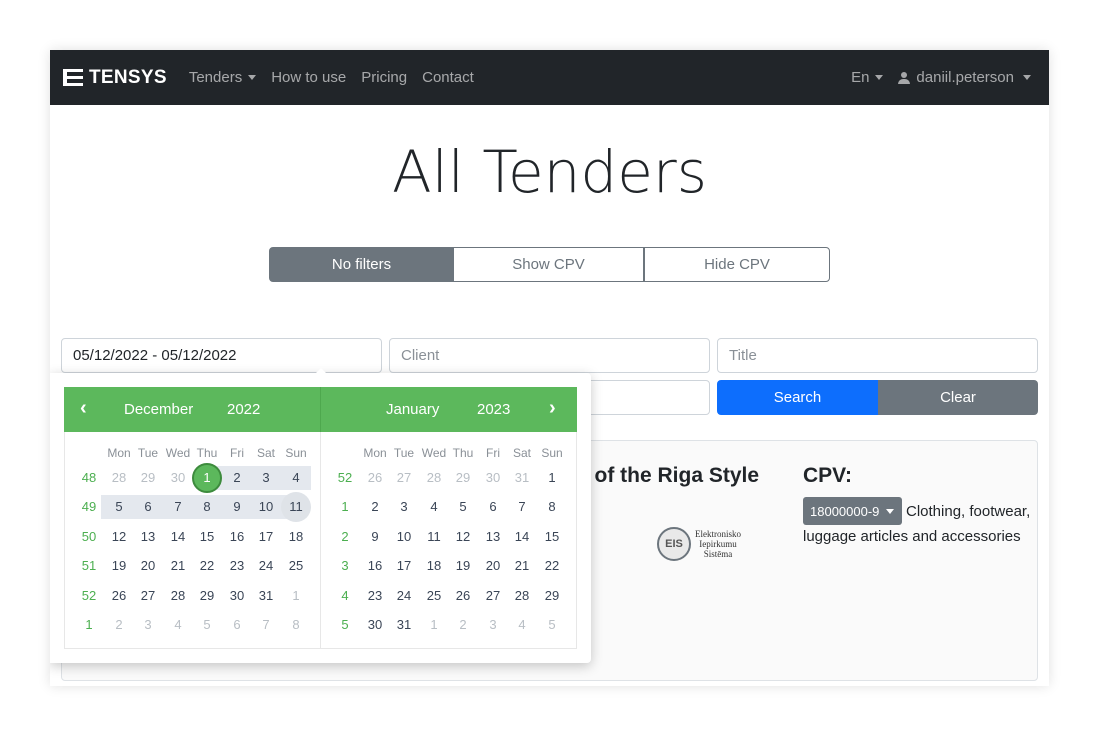 Image resolution: width=1100 pixels, height=737 pixels. What do you see at coordinates (384, 77) in the screenshot?
I see `nav-pricing: Pricing` at bounding box center [384, 77].